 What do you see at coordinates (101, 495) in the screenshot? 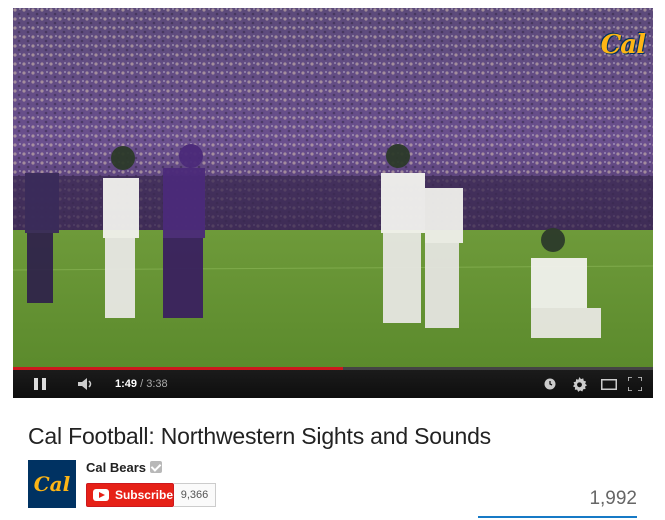
I see `youtube-icon` at bounding box center [101, 495].